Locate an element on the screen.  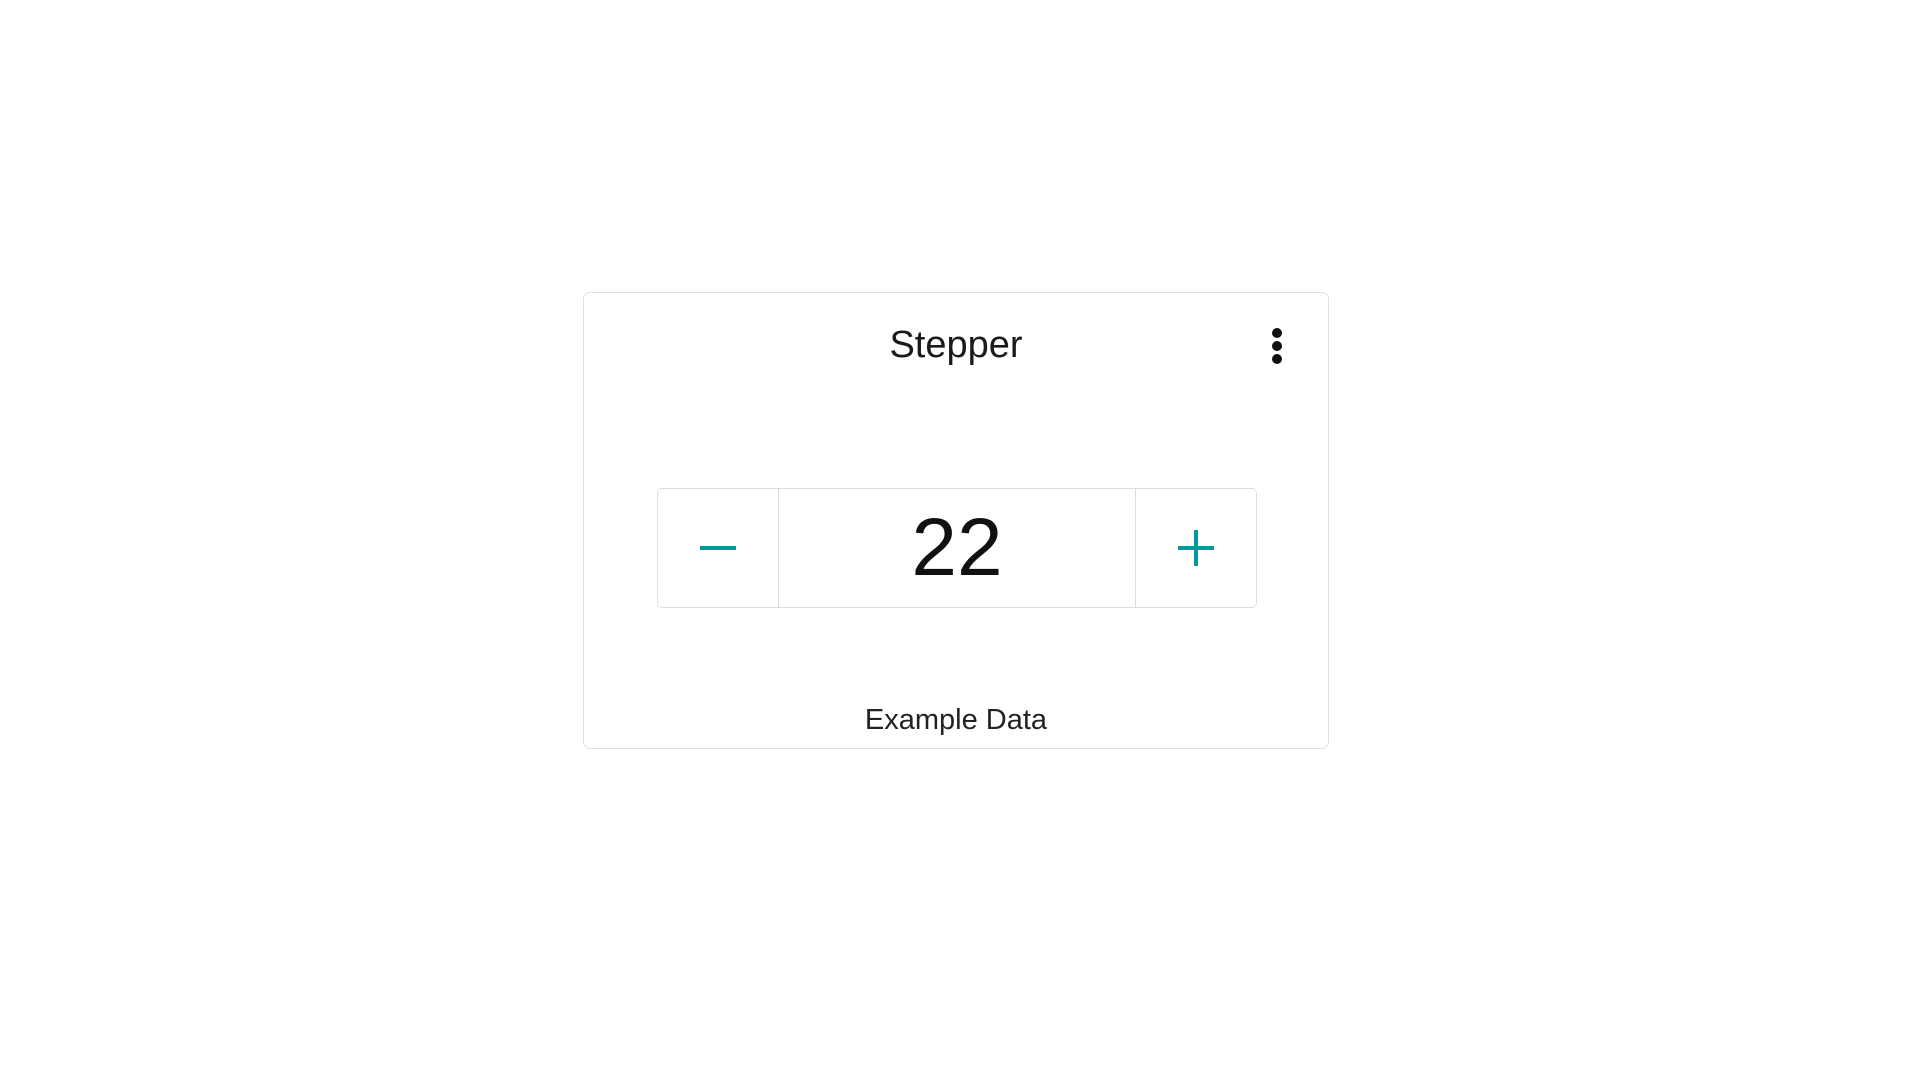
more-vertical-icon is located at coordinates (1277, 346).